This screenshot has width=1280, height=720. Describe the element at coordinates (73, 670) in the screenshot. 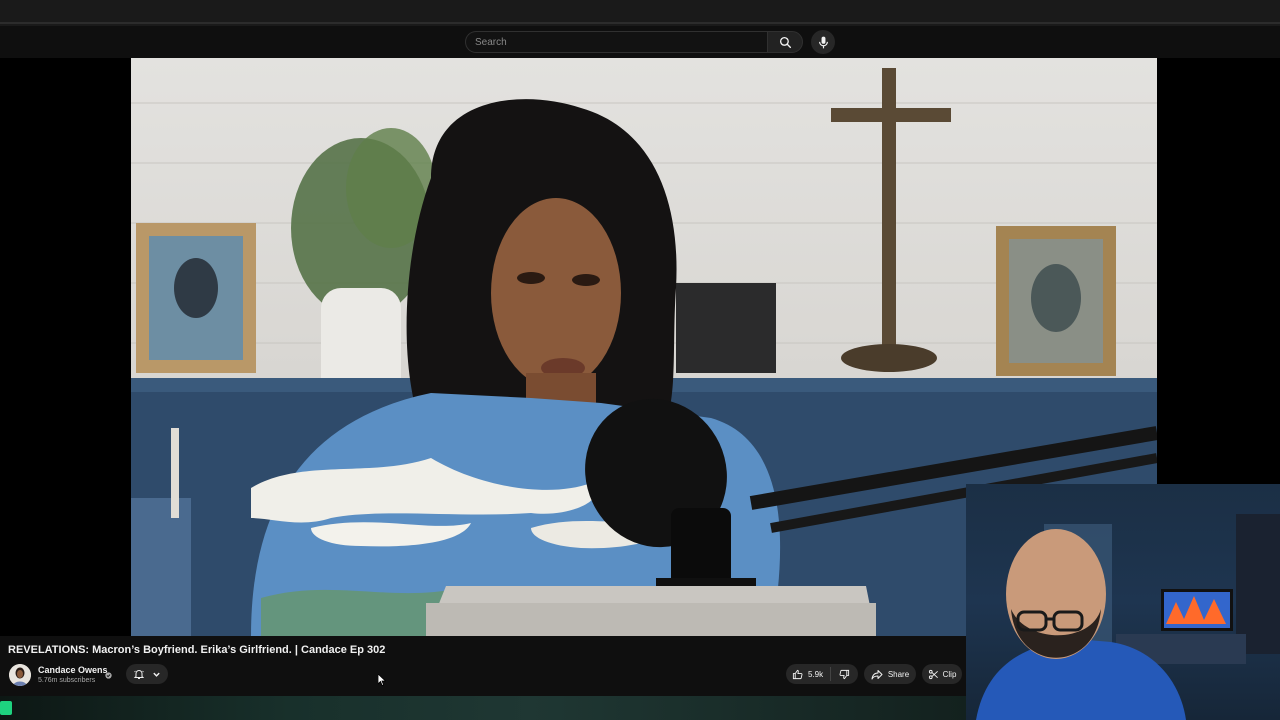

I see `channel-name: Candace Owens` at that location.